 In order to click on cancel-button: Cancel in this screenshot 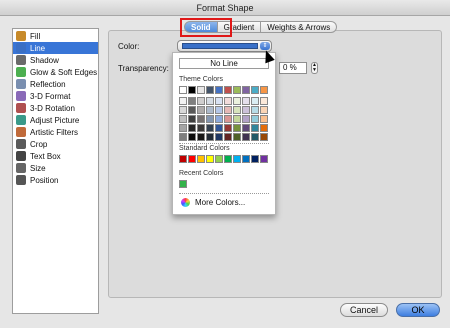, I will do `click(364, 310)`.